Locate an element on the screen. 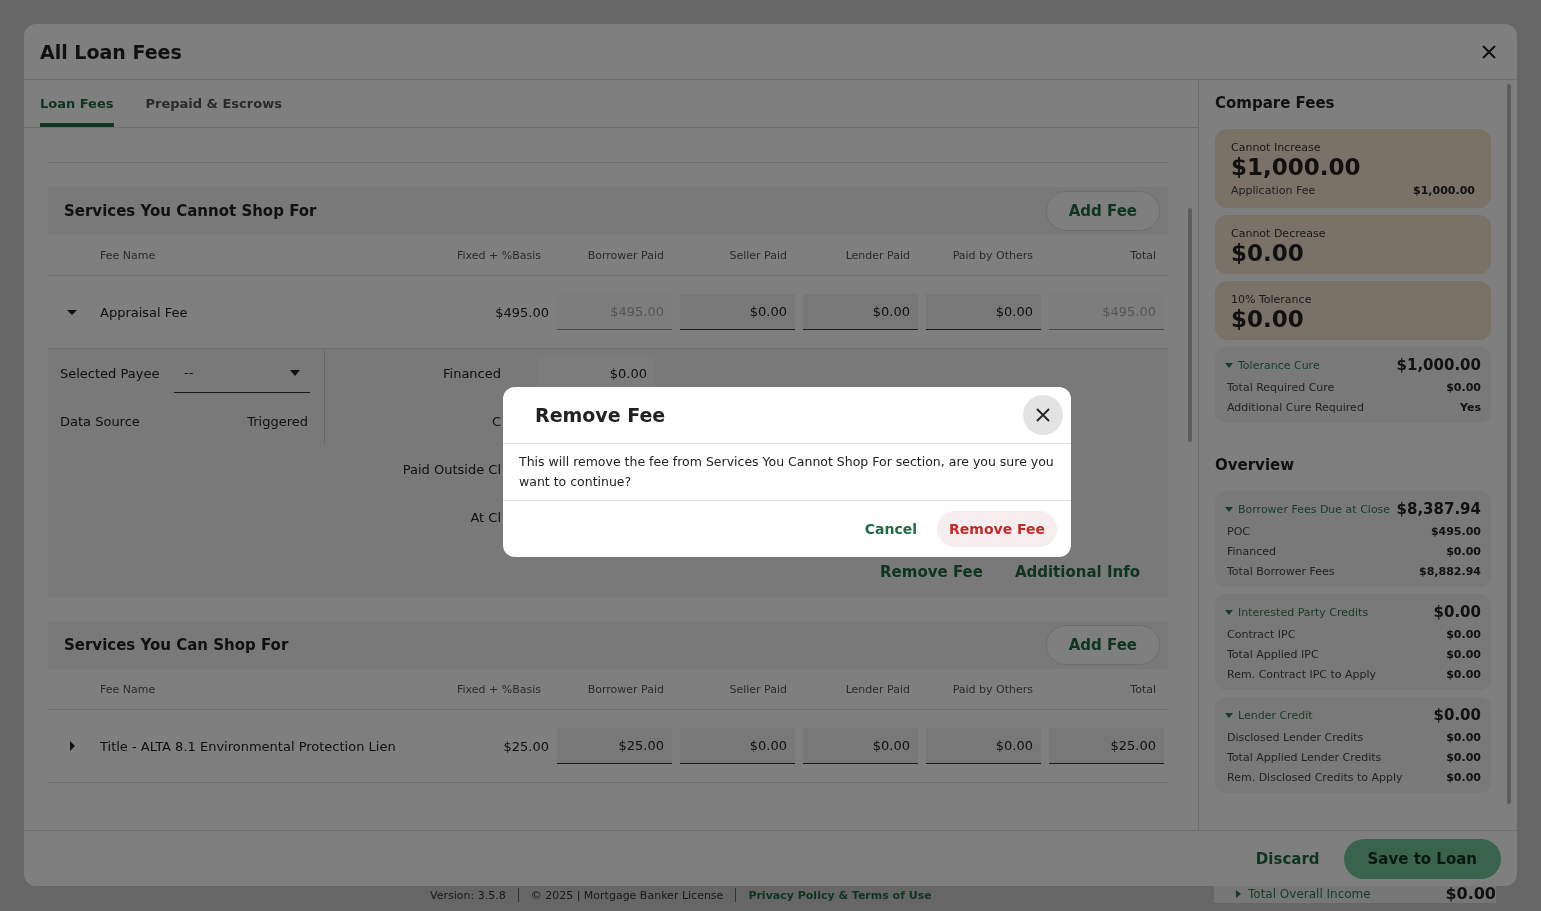 The width and height of the screenshot is (1541, 911). window-title: All Loan Fees is located at coordinates (111, 51).